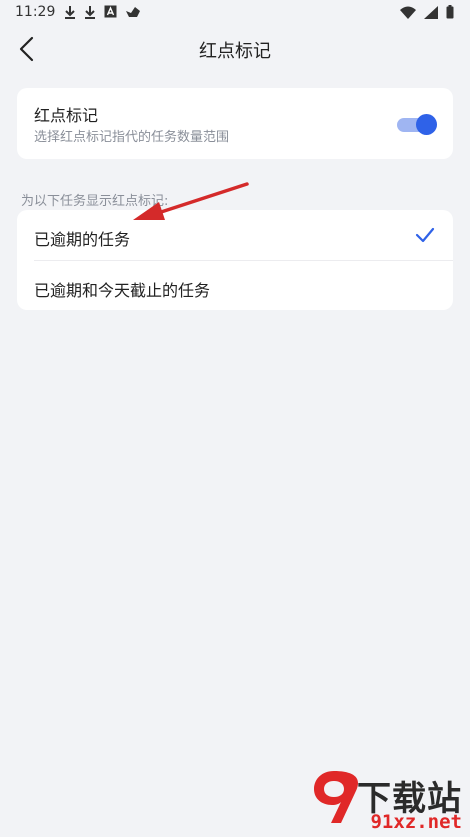 The height and width of the screenshot is (837, 470). What do you see at coordinates (35, 12) in the screenshot?
I see `status-time: 11:29` at bounding box center [35, 12].